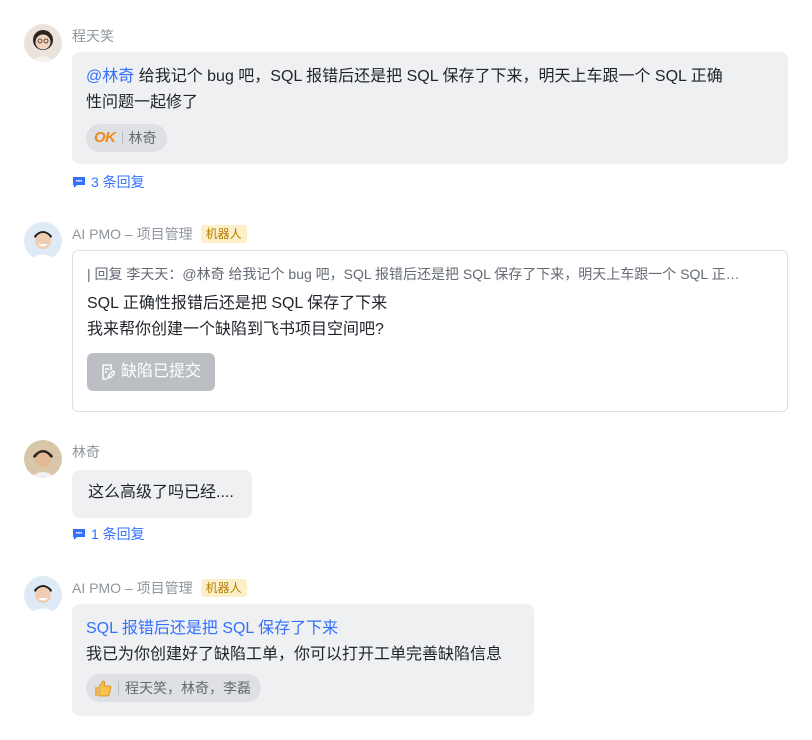  Describe the element at coordinates (108, 372) in the screenshot. I see `edit-document-icon` at that location.